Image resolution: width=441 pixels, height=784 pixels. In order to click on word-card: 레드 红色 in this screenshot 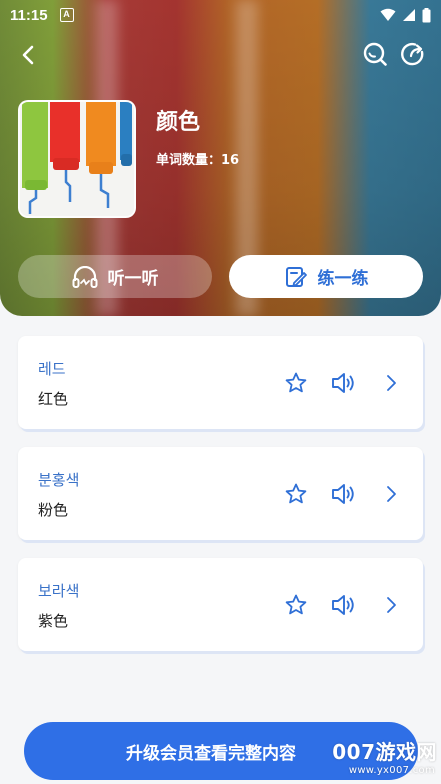, I will do `click(220, 382)`.